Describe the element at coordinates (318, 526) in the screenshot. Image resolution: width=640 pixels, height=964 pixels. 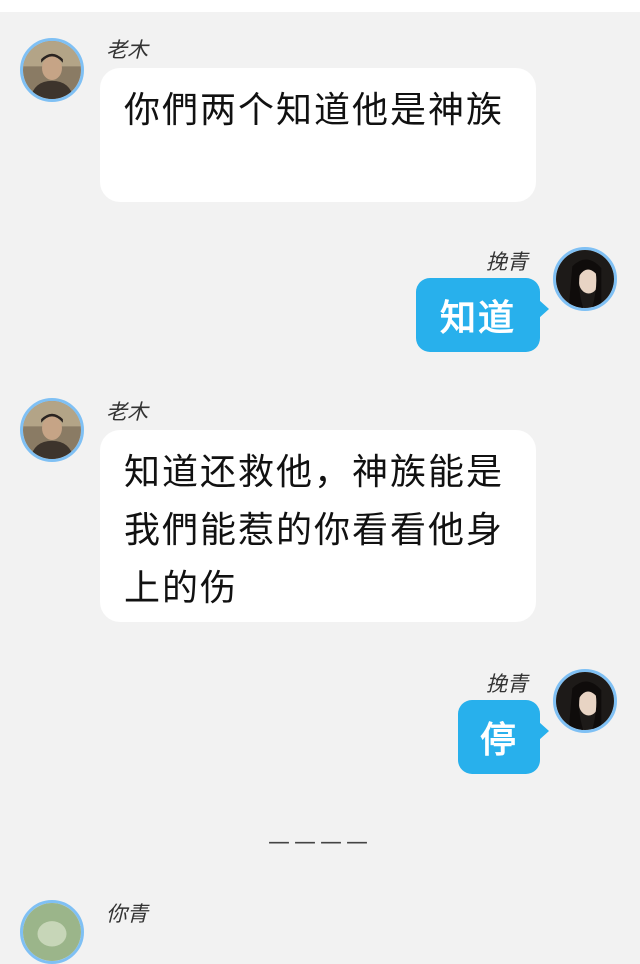
I see `message-bubble-left: 知道还救他，神族能是我們能惹的你看看他身上的伤` at that location.